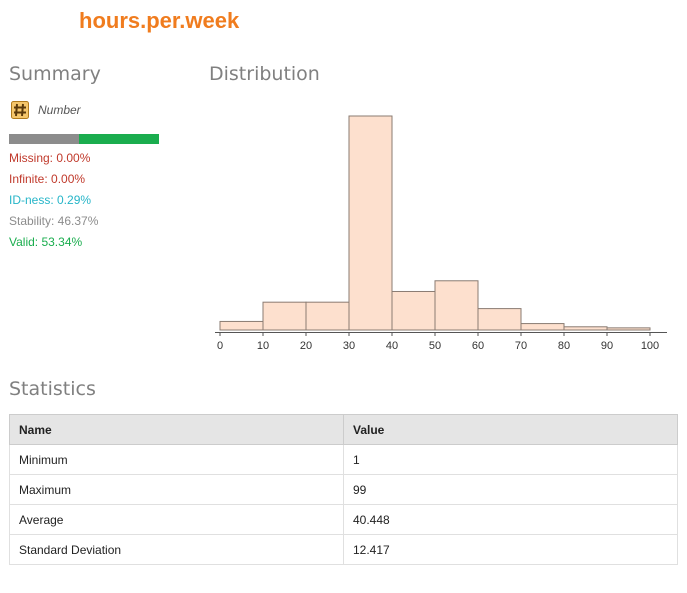 The image size is (687, 593). What do you see at coordinates (176, 549) in the screenshot?
I see `stat-name-cell: Standard Deviation` at bounding box center [176, 549].